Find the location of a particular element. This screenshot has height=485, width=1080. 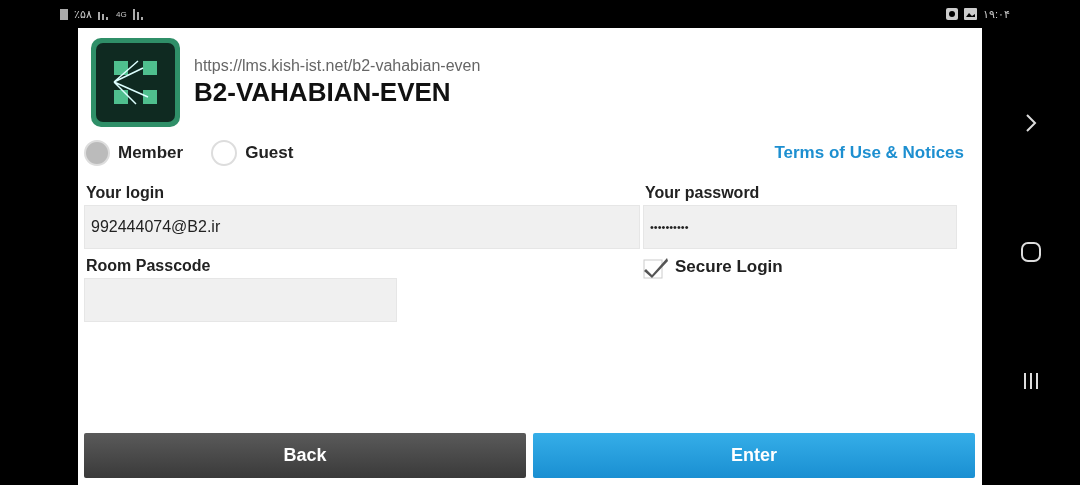

terms-link: Terms of Use & Notices is located at coordinates (869, 153).